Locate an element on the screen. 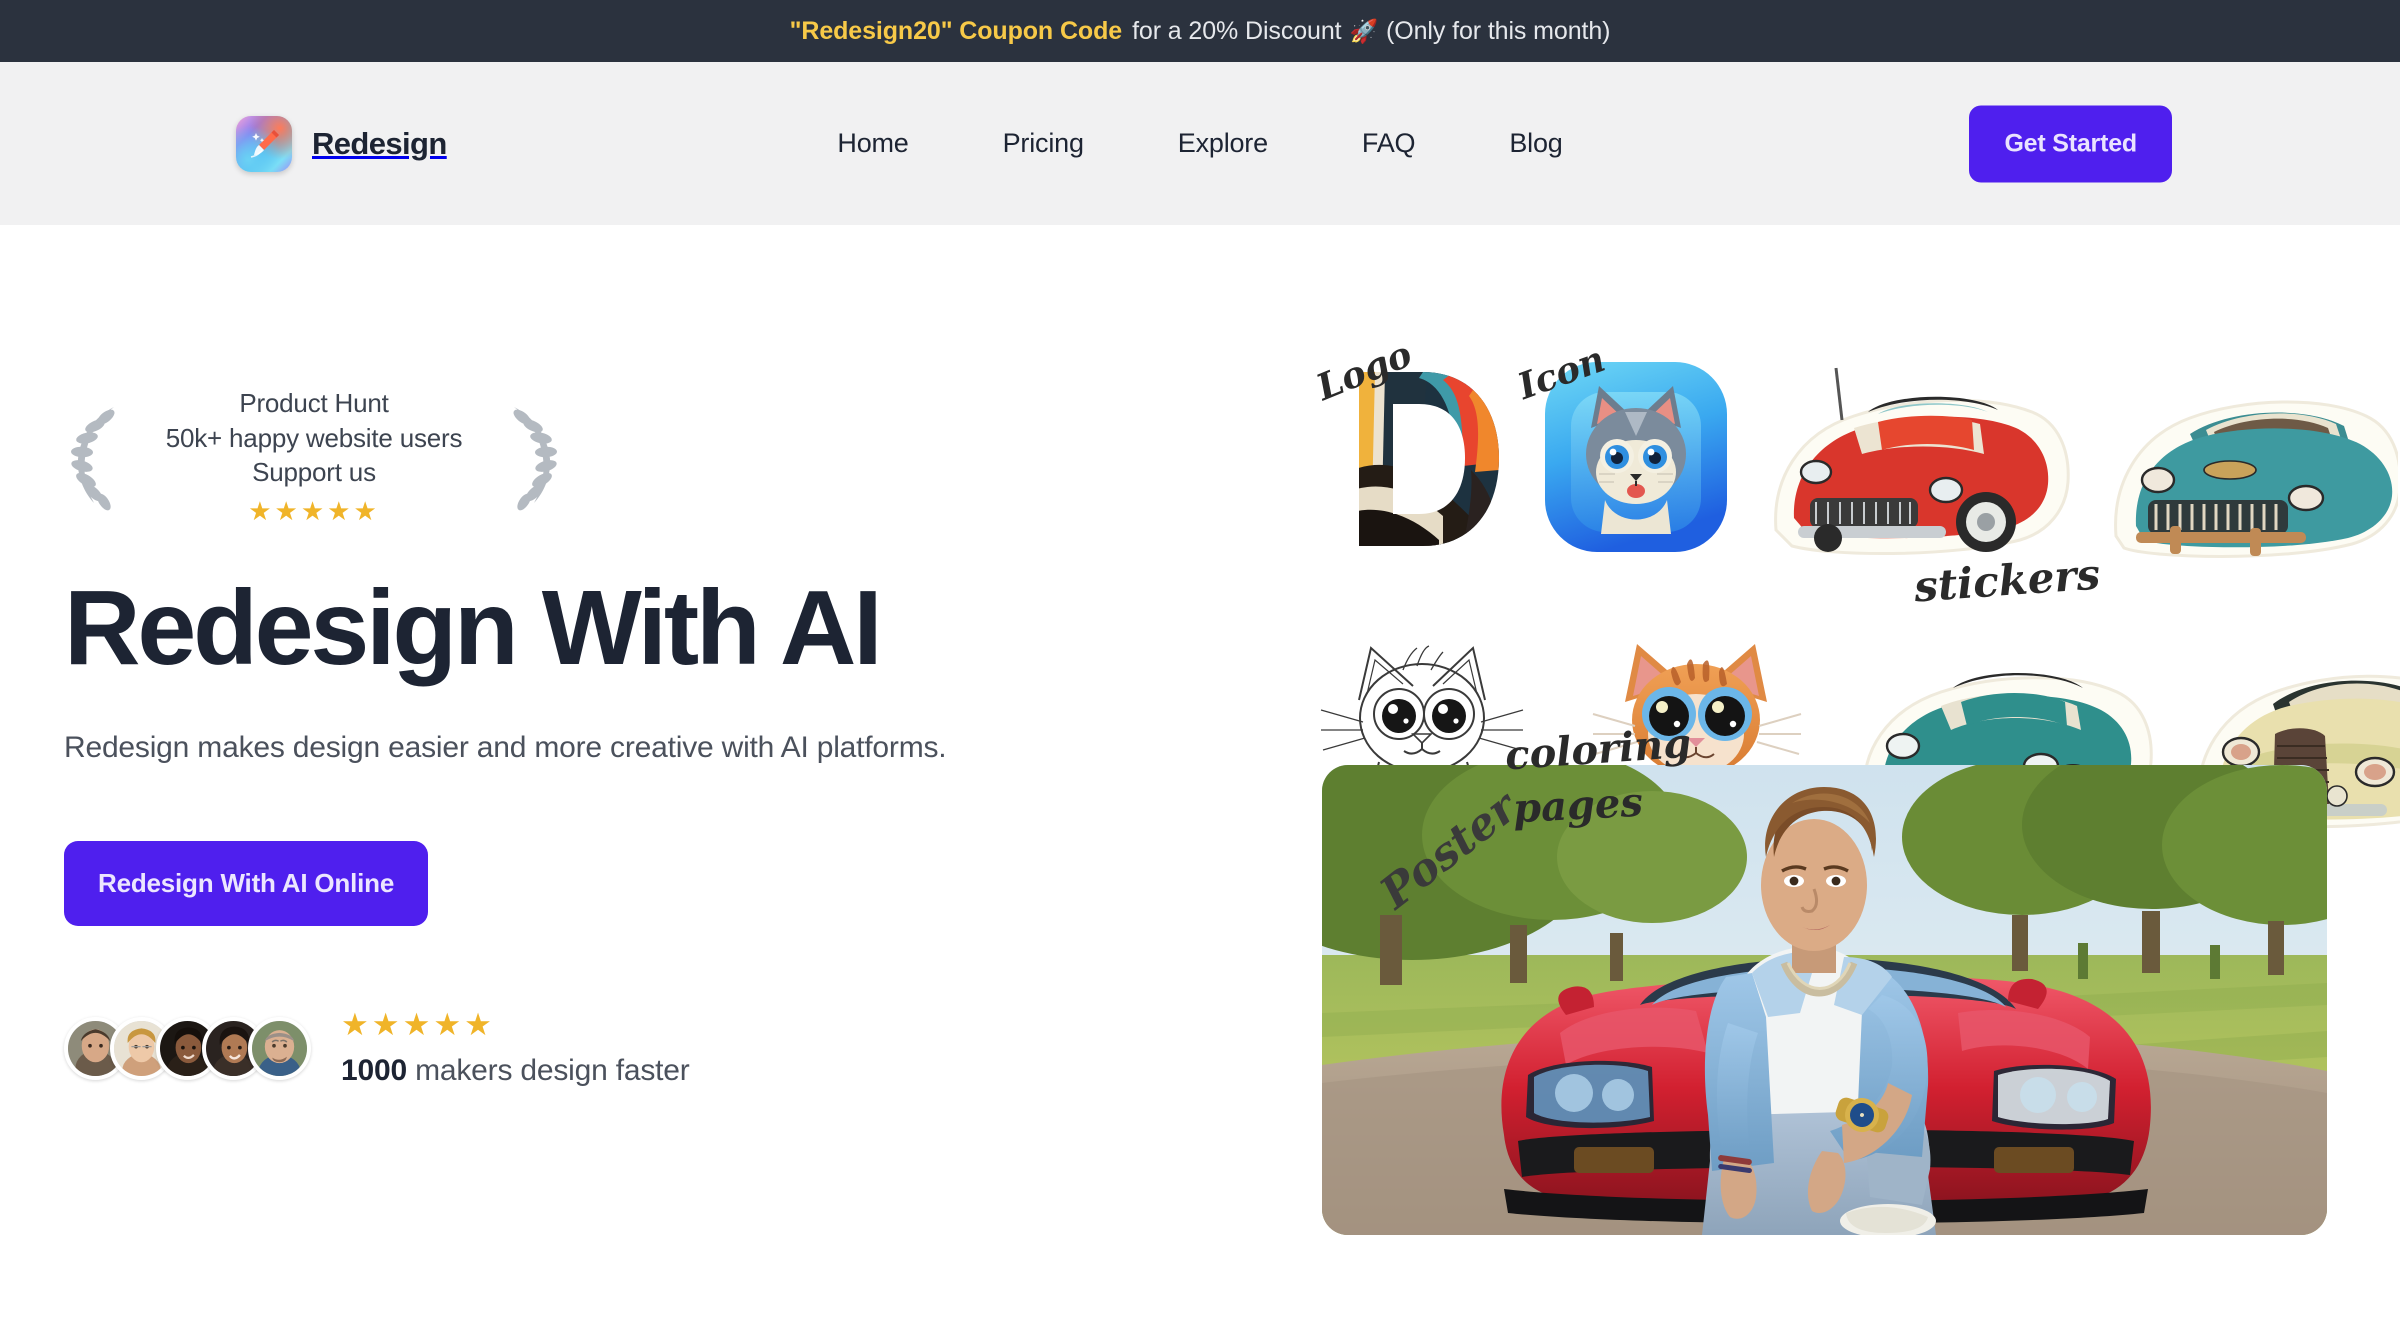  page-title: Redesign With AI is located at coordinates (473, 627).